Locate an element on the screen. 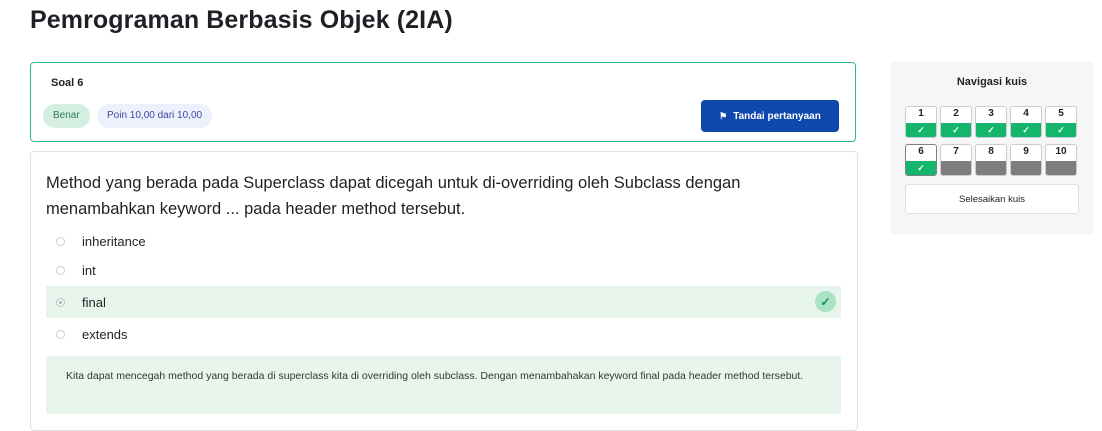 Image resolution: width=1102 pixels, height=431 pixels. quiz-nav-number: 2 is located at coordinates (956, 113).